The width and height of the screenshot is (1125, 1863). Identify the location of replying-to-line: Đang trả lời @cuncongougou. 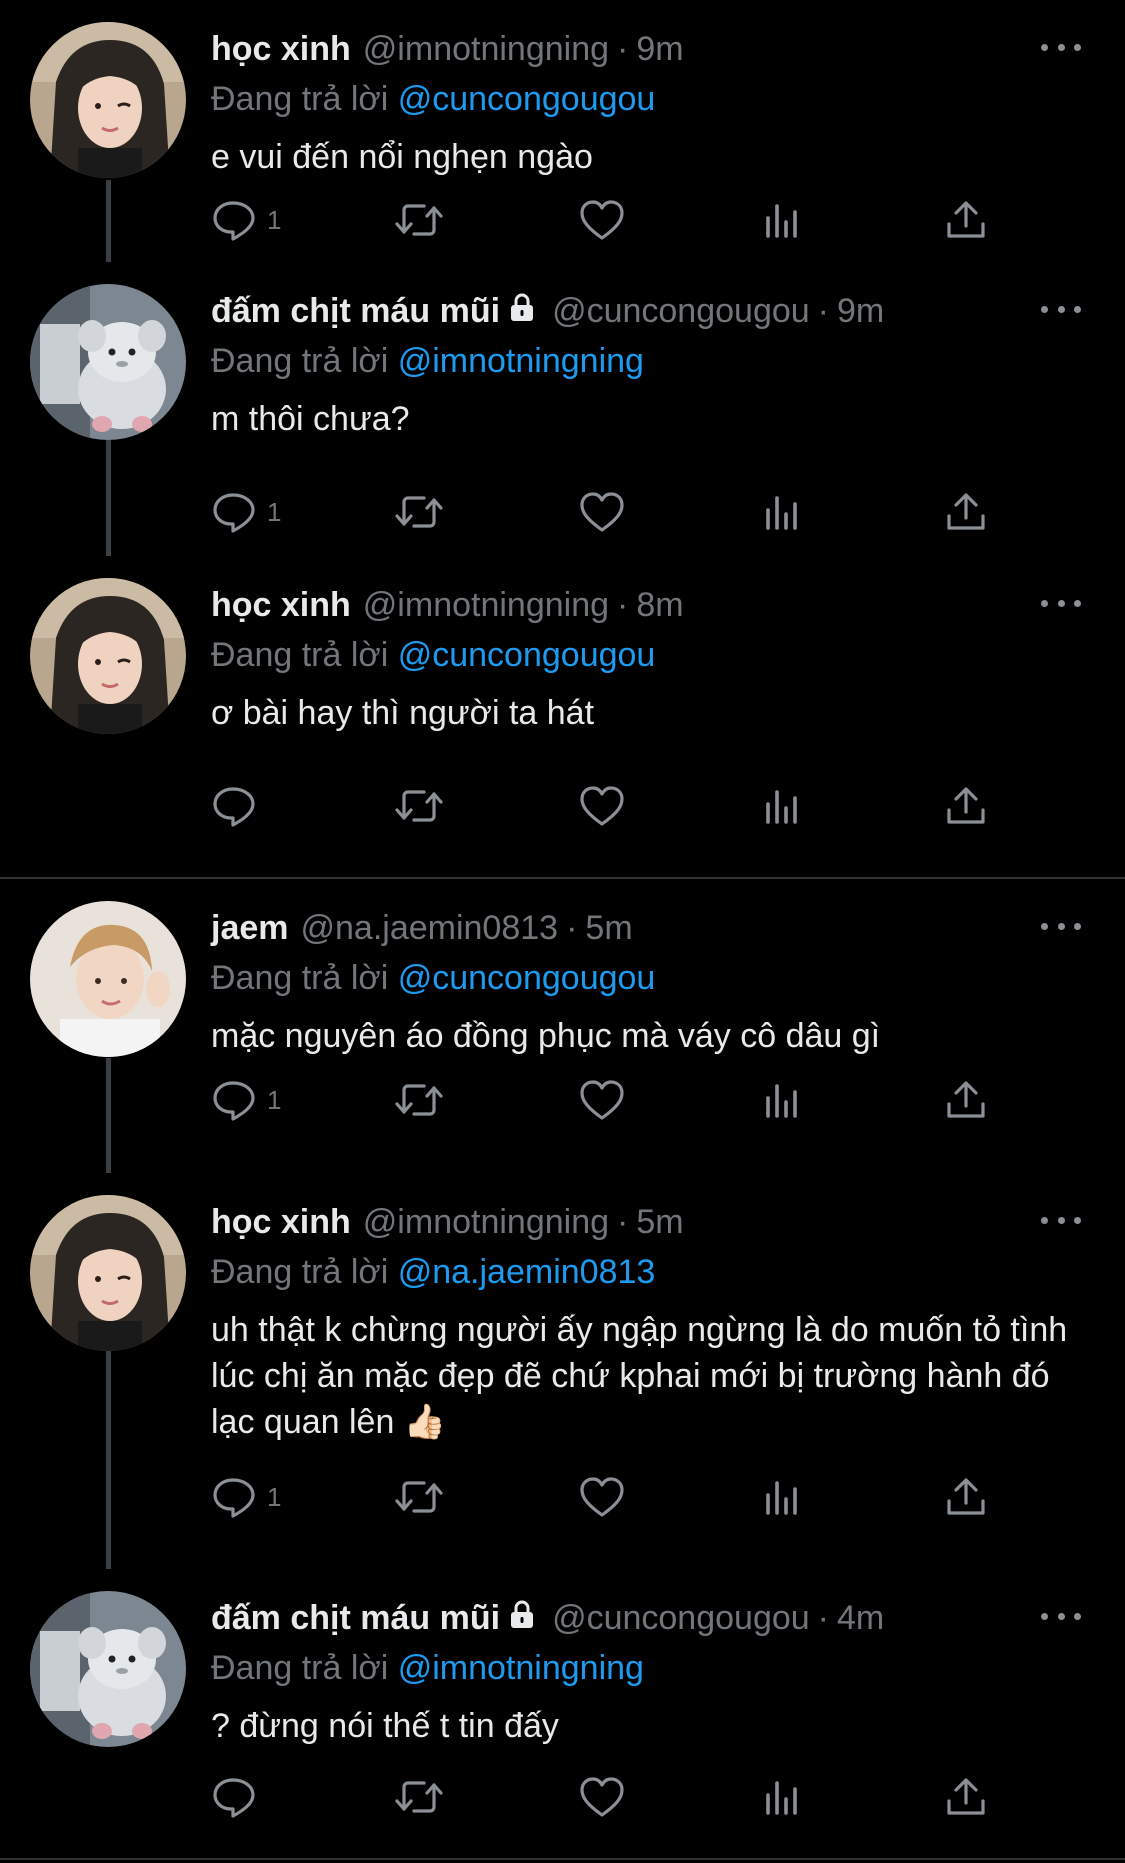
(433, 978).